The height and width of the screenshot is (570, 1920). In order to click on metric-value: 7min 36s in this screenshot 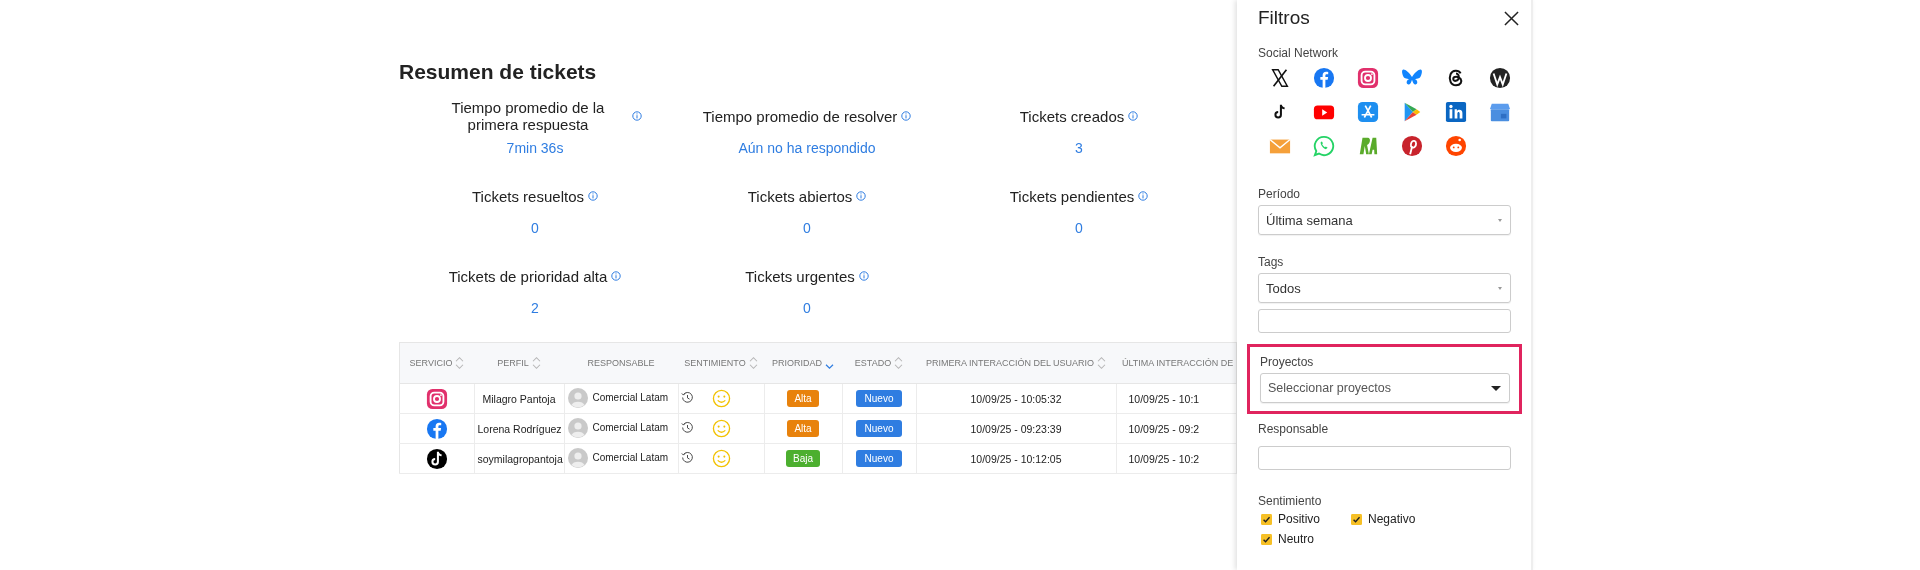, I will do `click(535, 148)`.